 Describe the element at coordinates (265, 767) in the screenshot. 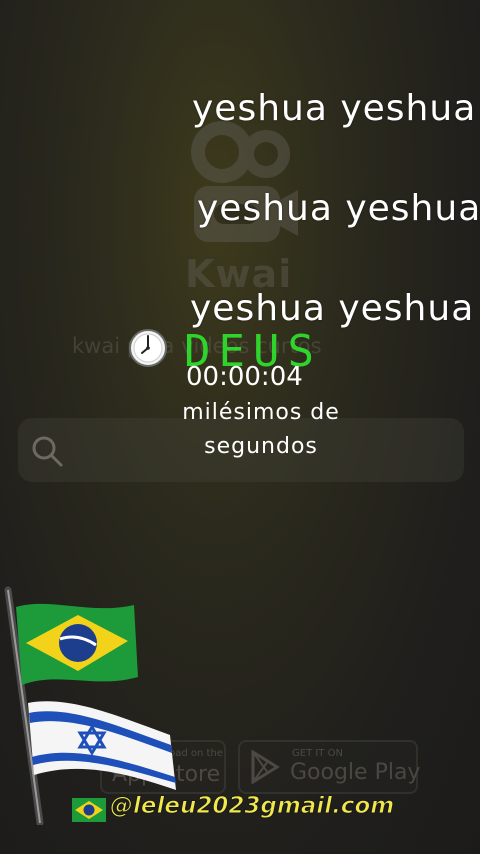

I see `google-play-icon` at that location.